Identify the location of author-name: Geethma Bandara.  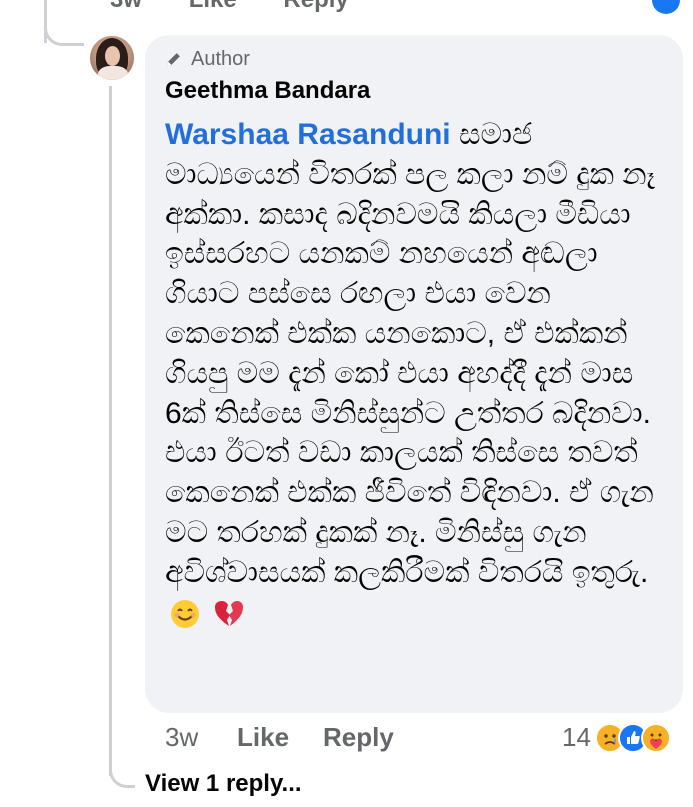
(267, 91).